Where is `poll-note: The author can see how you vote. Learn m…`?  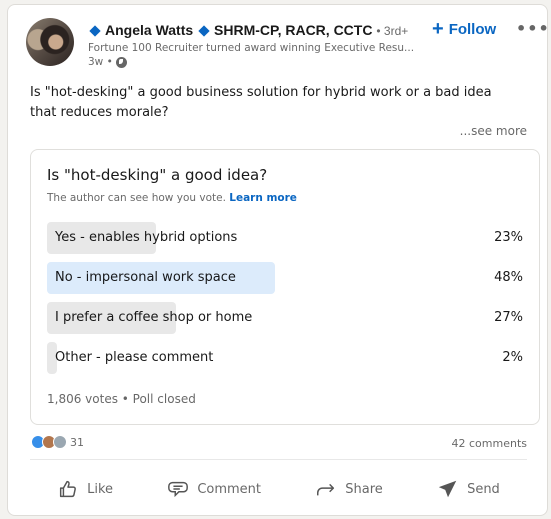 poll-note: The author can see how you vote. Learn m… is located at coordinates (172, 198).